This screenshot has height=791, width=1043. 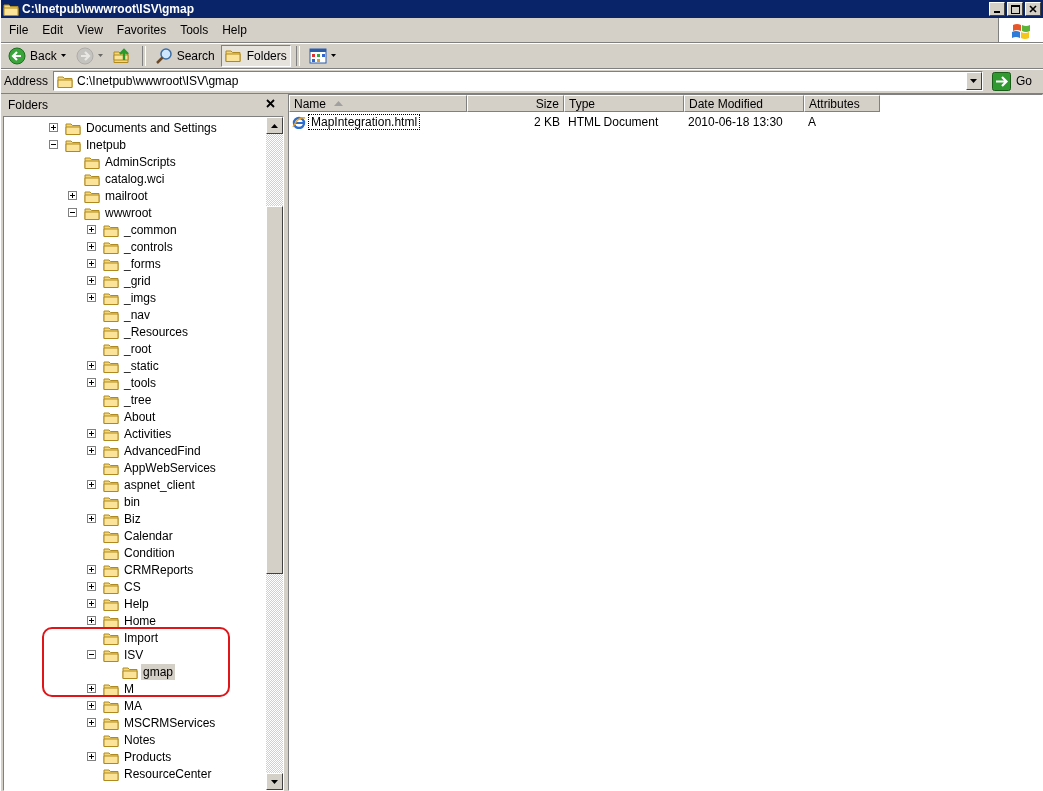 I want to click on tree-item: wwwroot, so click(x=128, y=212).